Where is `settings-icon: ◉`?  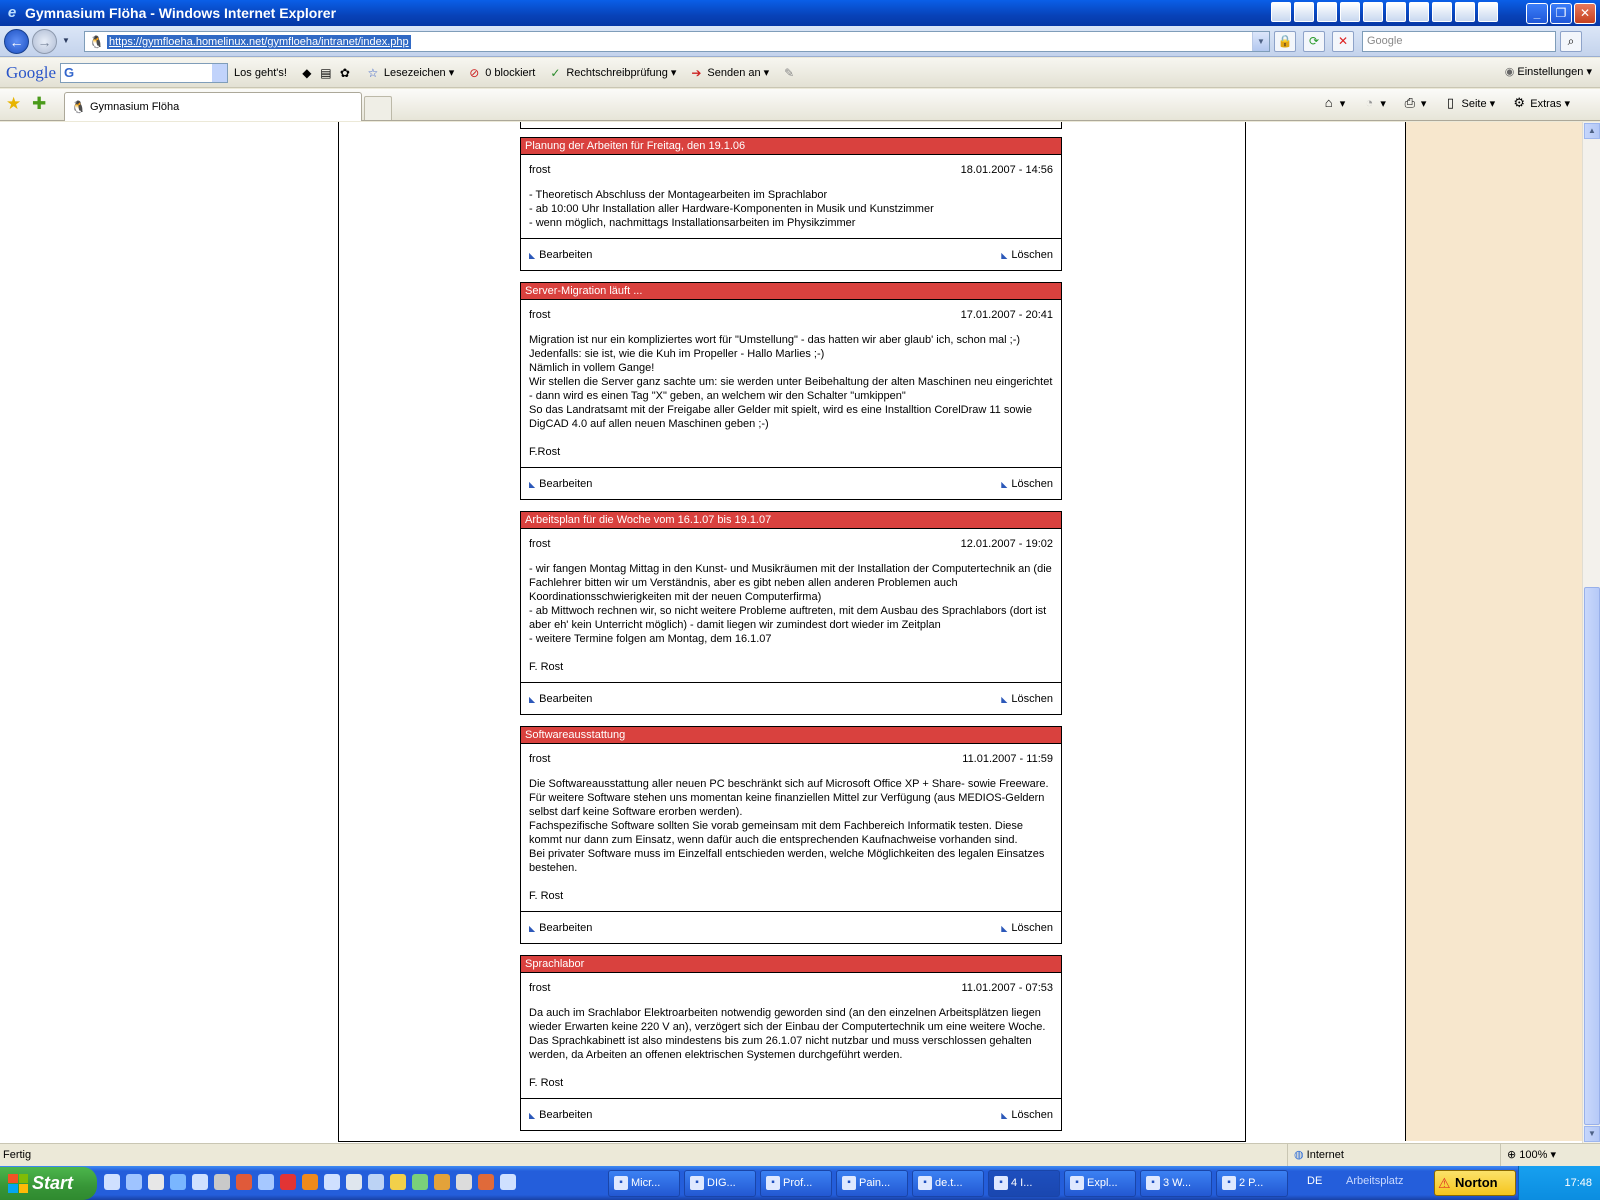 settings-icon: ◉ is located at coordinates (1509, 72).